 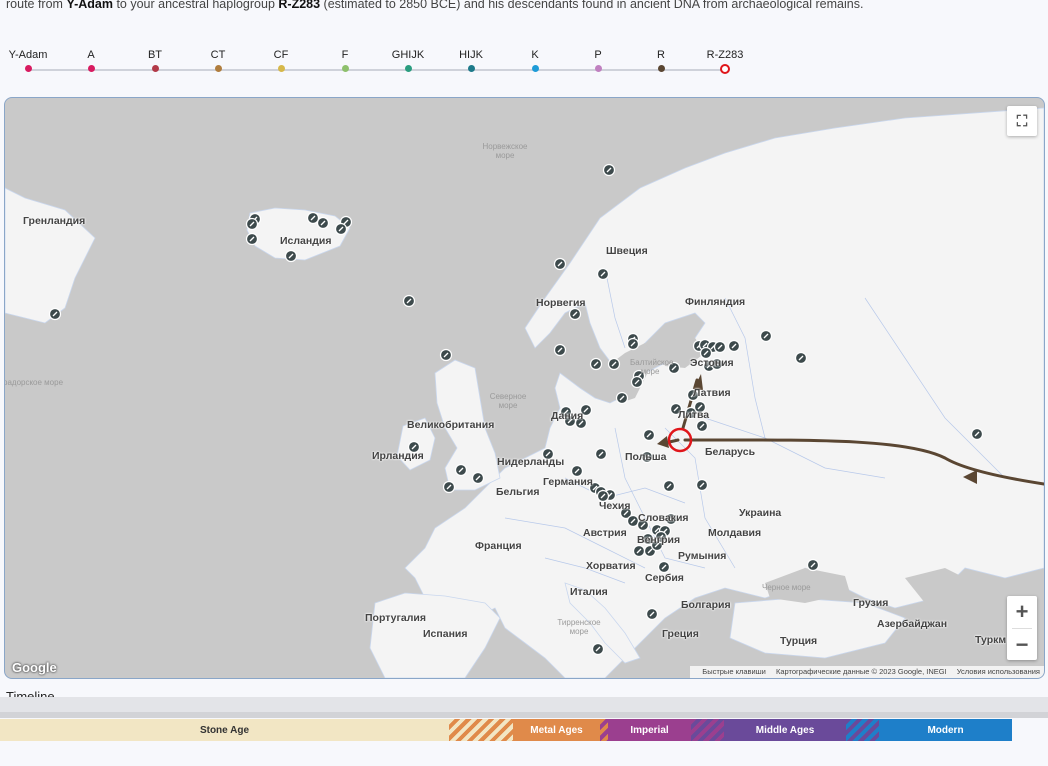 What do you see at coordinates (218, 55) in the screenshot?
I see `haplogroup-label: CT` at bounding box center [218, 55].